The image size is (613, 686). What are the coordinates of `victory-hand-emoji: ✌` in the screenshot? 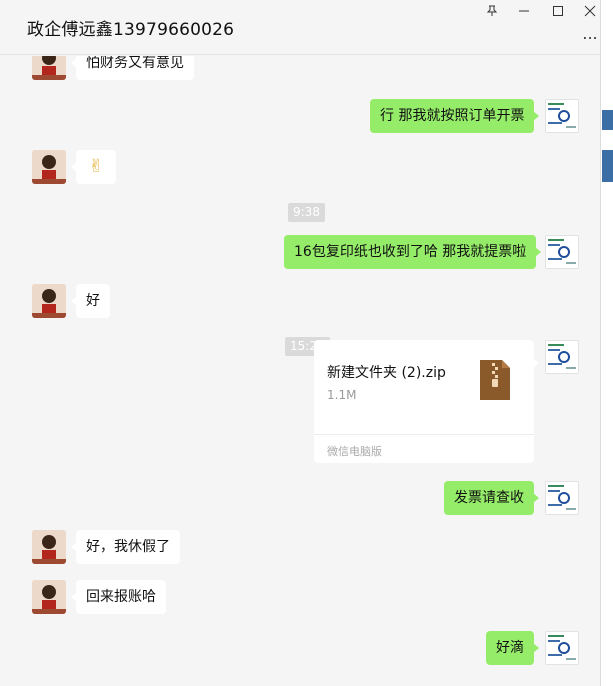 It's located at (96, 166).